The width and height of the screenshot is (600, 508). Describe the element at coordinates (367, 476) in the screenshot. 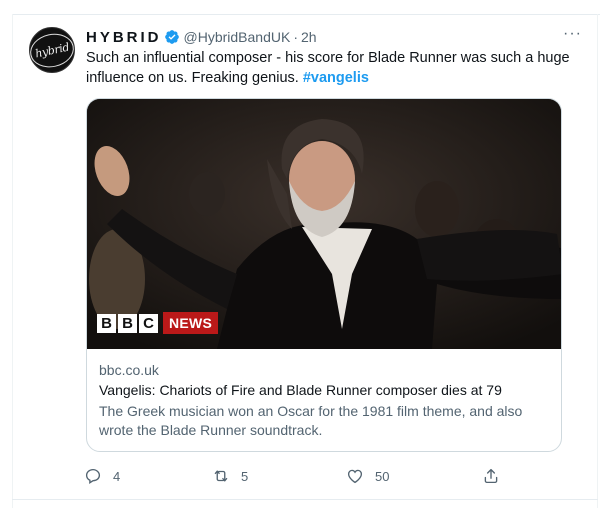

I see `like-button: 50` at that location.